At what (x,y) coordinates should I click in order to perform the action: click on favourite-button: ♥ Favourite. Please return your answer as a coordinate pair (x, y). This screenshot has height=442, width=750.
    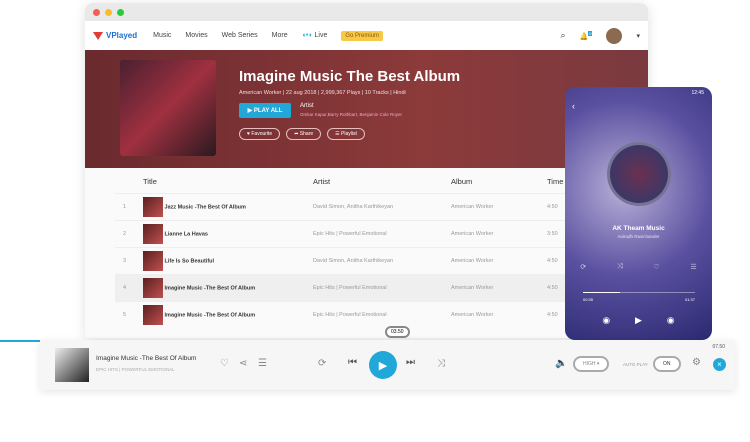
    Looking at the image, I should click on (260, 134).